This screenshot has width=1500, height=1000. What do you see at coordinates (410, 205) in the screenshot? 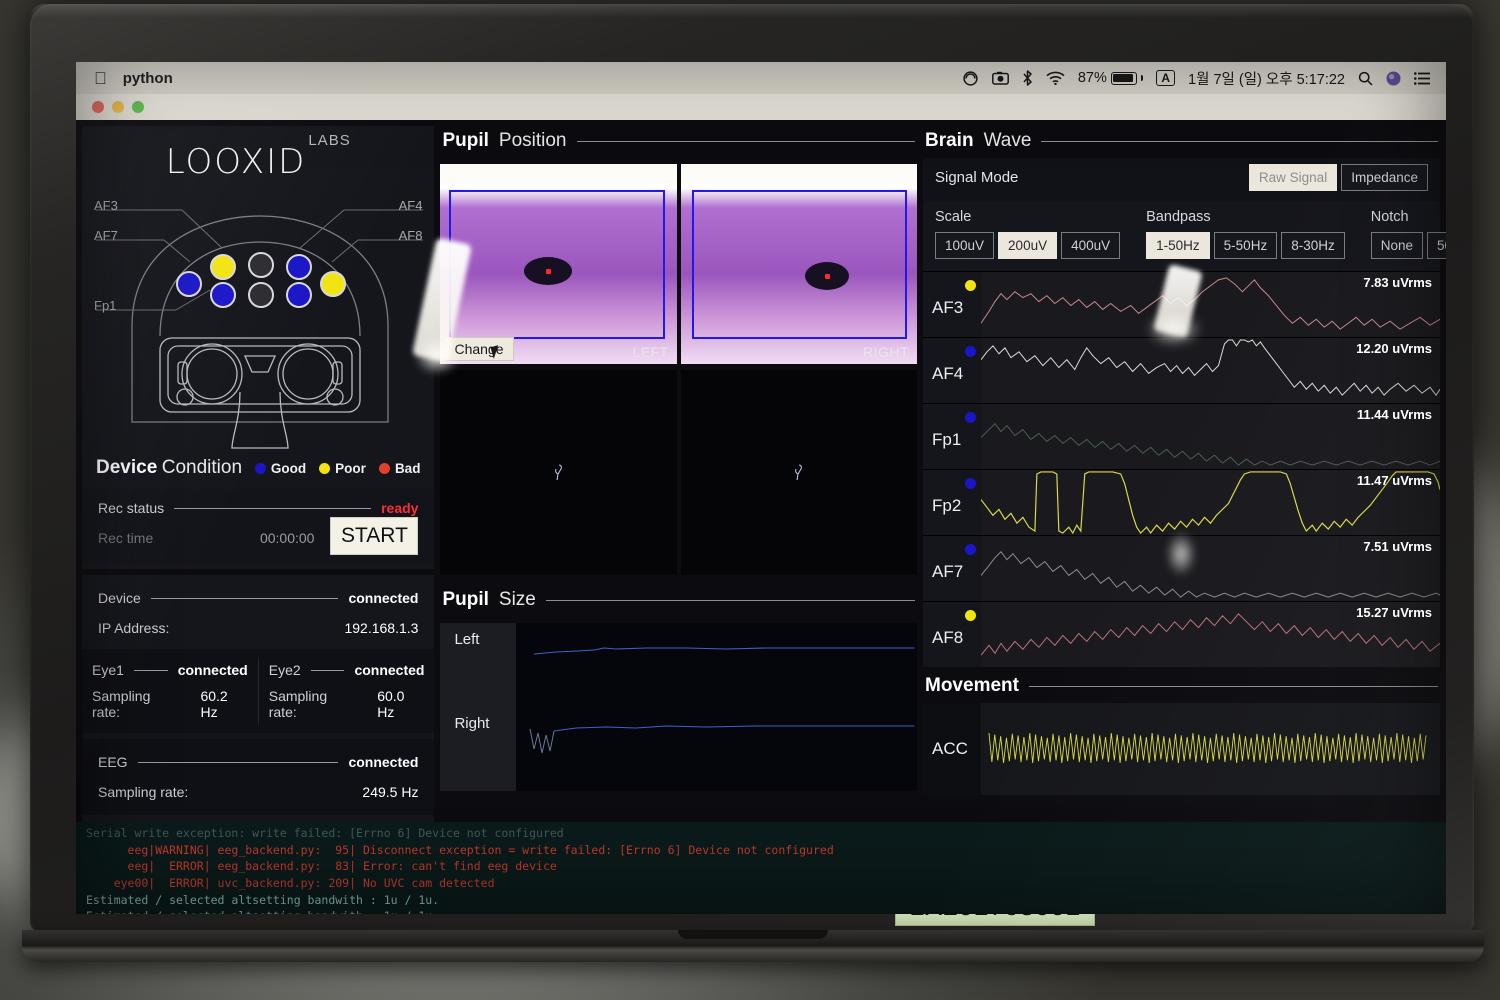
I see `headset-label-af4: AF4` at bounding box center [410, 205].